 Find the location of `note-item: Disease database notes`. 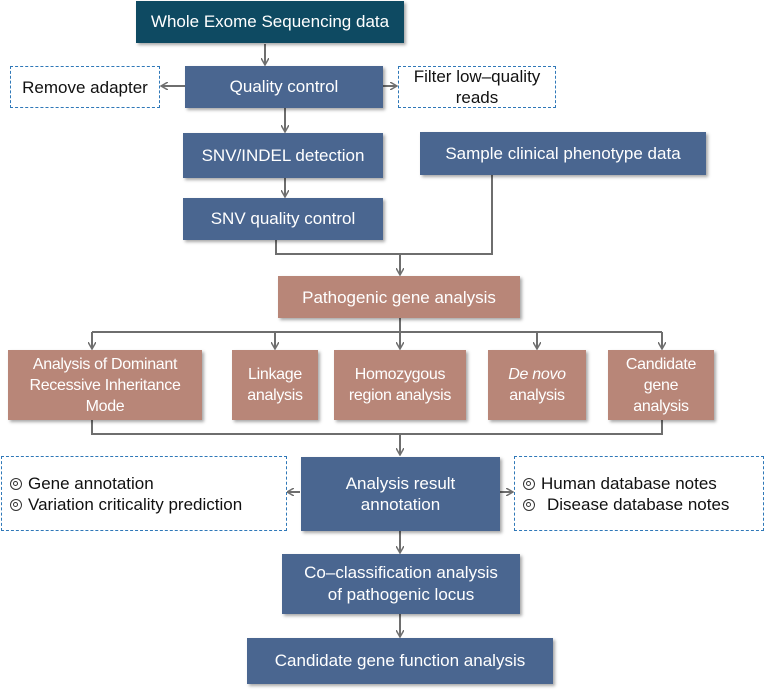

note-item: Disease database notes is located at coordinates (626, 504).